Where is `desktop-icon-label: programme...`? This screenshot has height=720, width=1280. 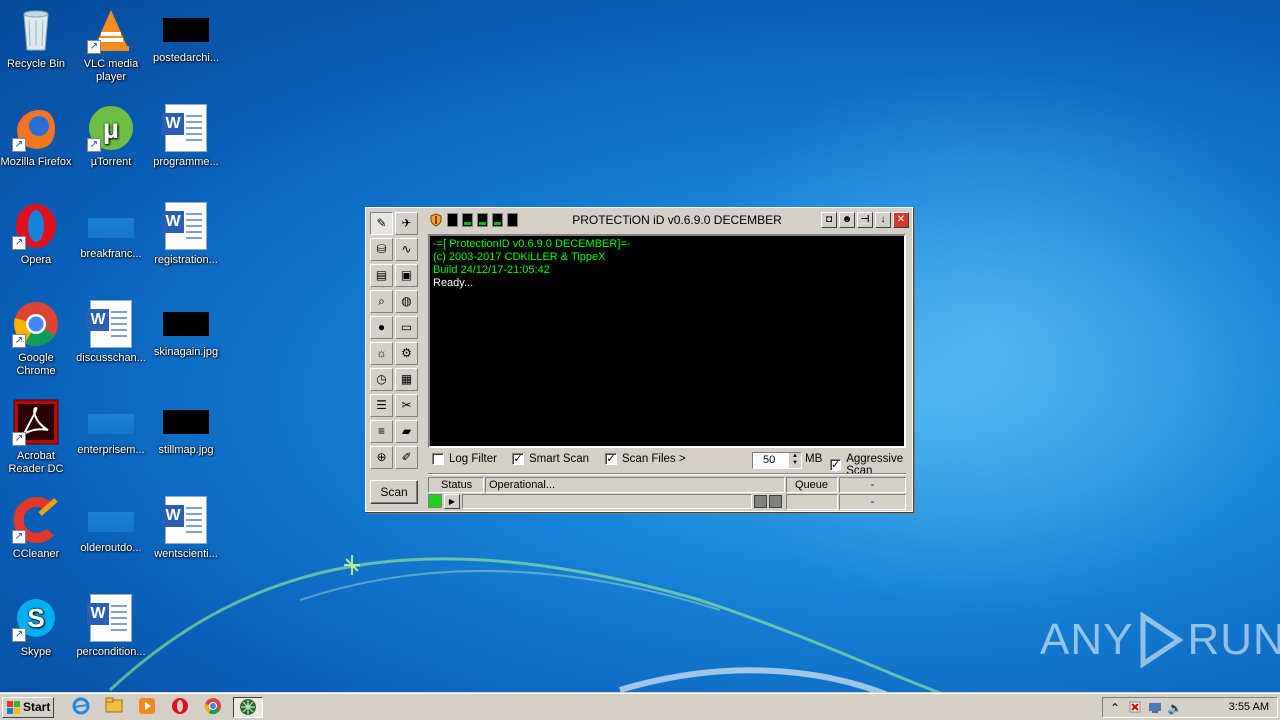
desktop-icon-label: programme... is located at coordinates (186, 162).